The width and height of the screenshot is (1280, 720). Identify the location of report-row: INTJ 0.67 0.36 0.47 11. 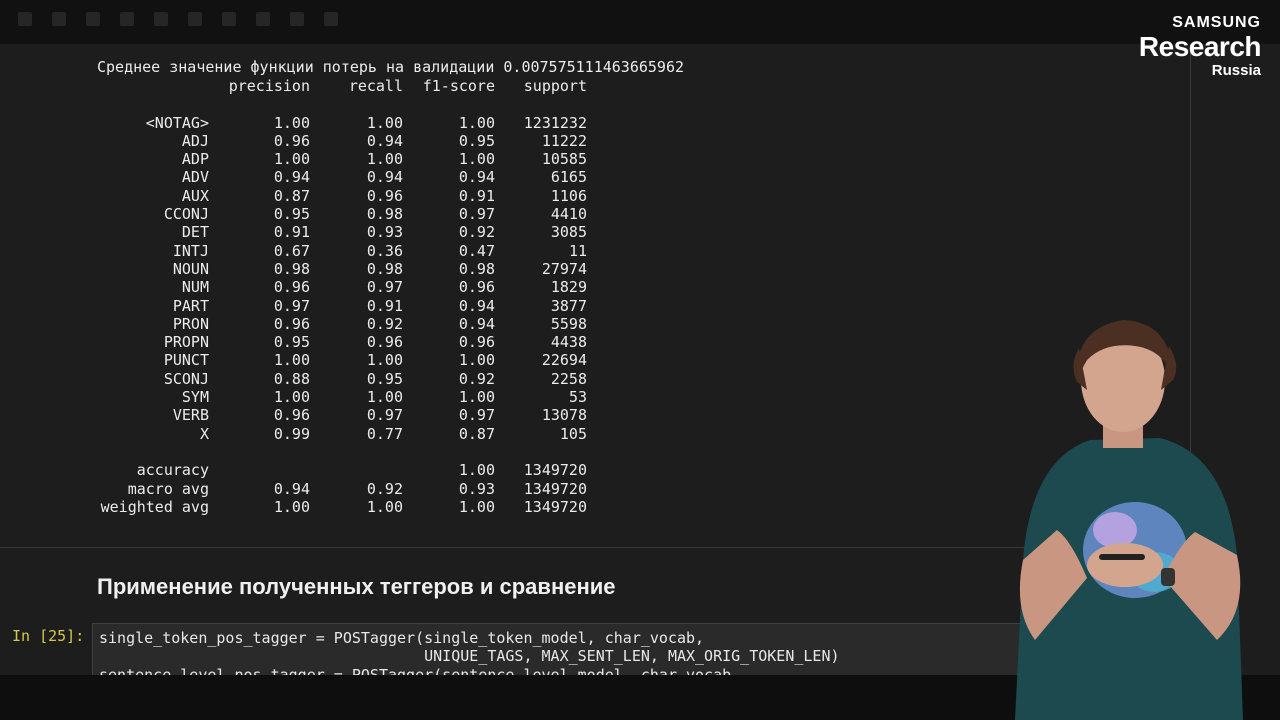
(342, 251).